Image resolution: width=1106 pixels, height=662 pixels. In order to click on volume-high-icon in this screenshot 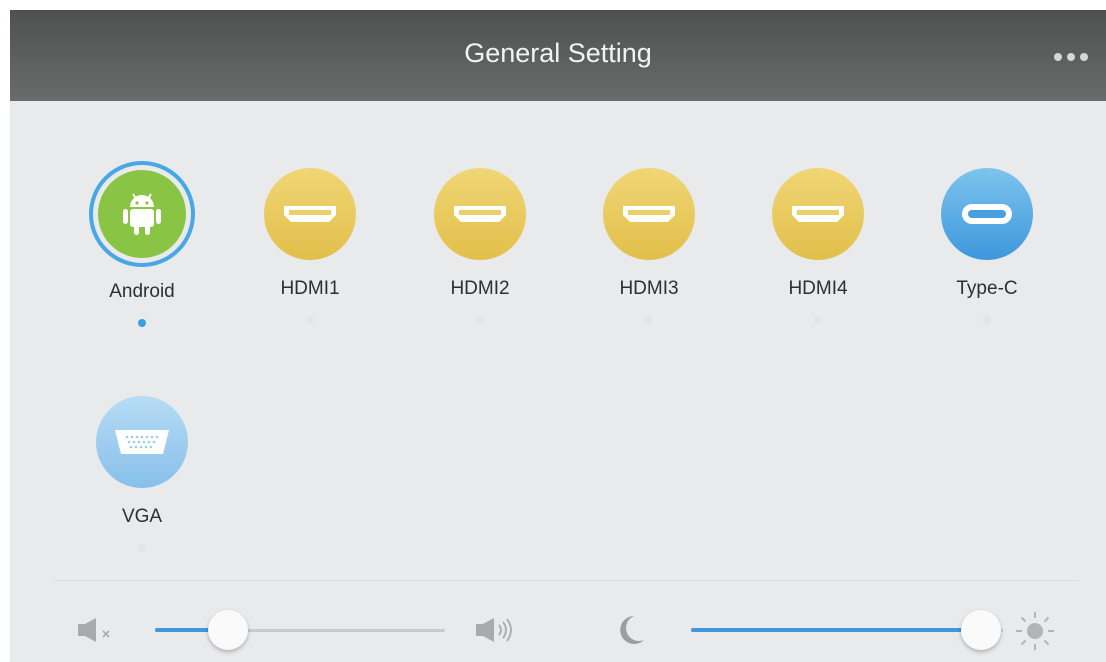, I will do `click(496, 632)`.